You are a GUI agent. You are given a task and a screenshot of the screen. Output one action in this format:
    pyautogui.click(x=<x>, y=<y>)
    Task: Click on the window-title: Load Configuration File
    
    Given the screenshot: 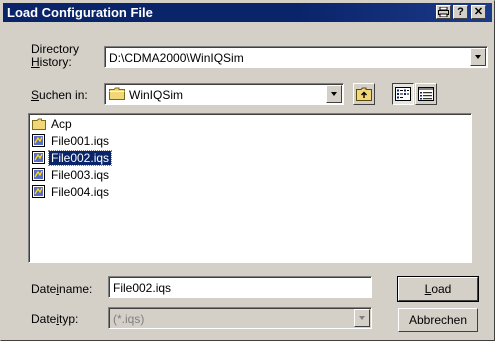 What is the action you would take?
    pyautogui.click(x=80, y=12)
    